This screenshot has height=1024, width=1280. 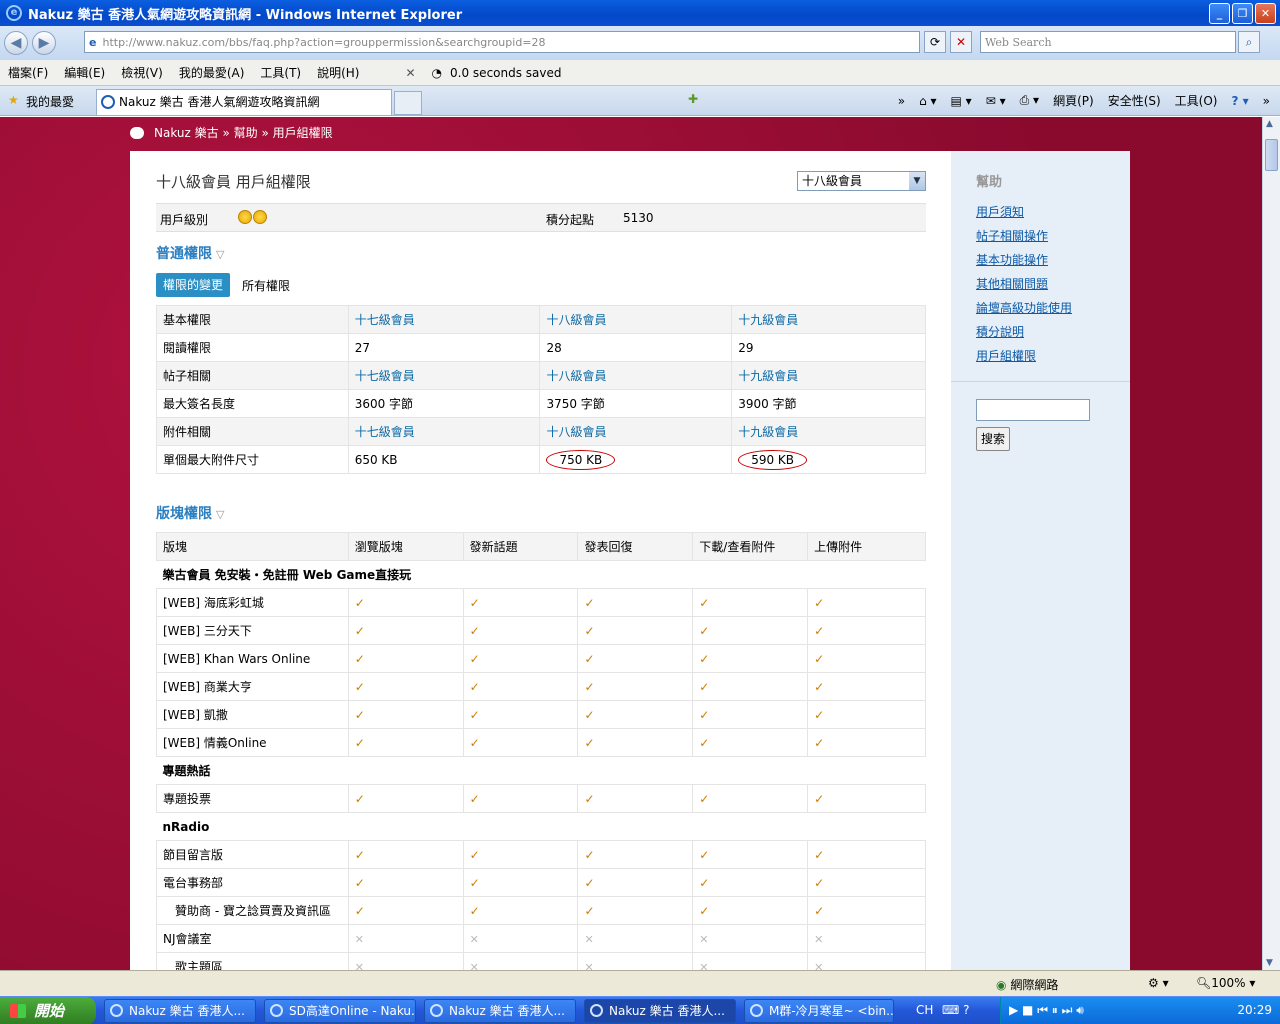 What do you see at coordinates (1046, 1010) in the screenshot?
I see `media-controls-icon: ▶ ■ ⏮ ⏸ ⏭ 🔊︎` at bounding box center [1046, 1010].